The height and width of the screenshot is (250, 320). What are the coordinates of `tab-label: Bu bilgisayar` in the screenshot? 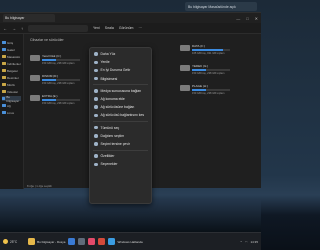 It's located at (15, 18).